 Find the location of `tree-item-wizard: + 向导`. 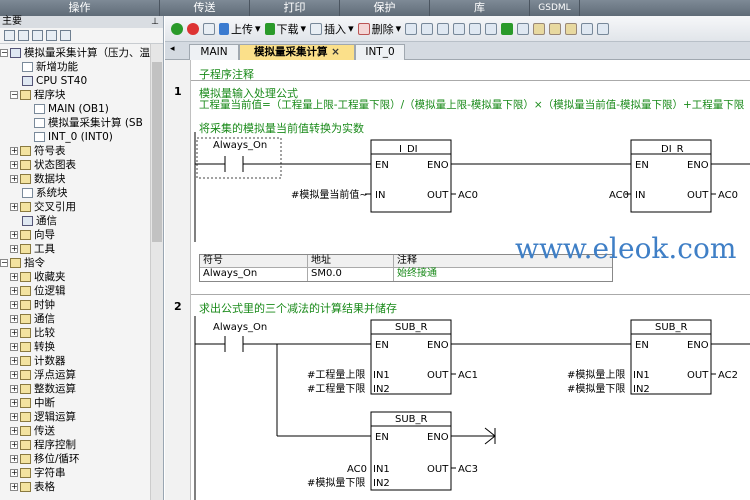

tree-item-wizard: + 向导 is located at coordinates (32, 235).